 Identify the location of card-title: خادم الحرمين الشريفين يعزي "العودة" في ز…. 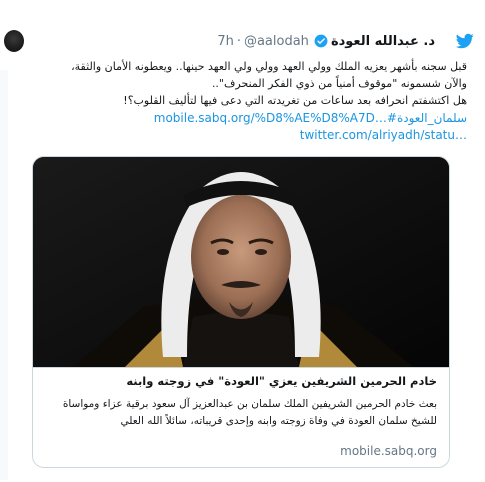
(240, 381).